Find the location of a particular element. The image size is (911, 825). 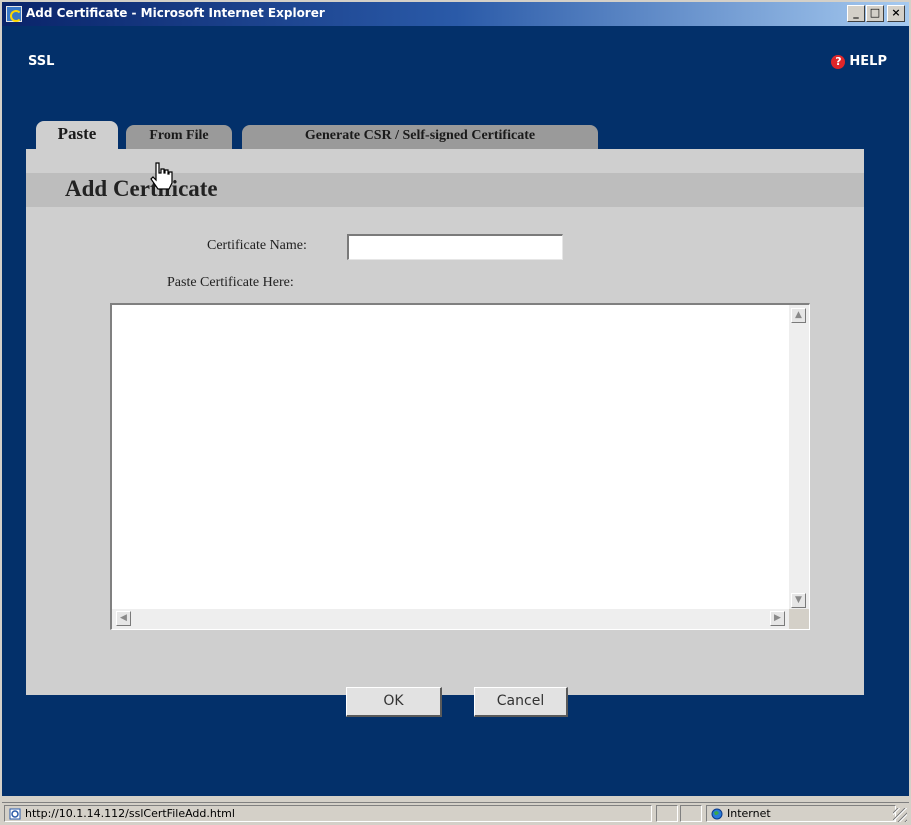

close-button: × is located at coordinates (896, 13).